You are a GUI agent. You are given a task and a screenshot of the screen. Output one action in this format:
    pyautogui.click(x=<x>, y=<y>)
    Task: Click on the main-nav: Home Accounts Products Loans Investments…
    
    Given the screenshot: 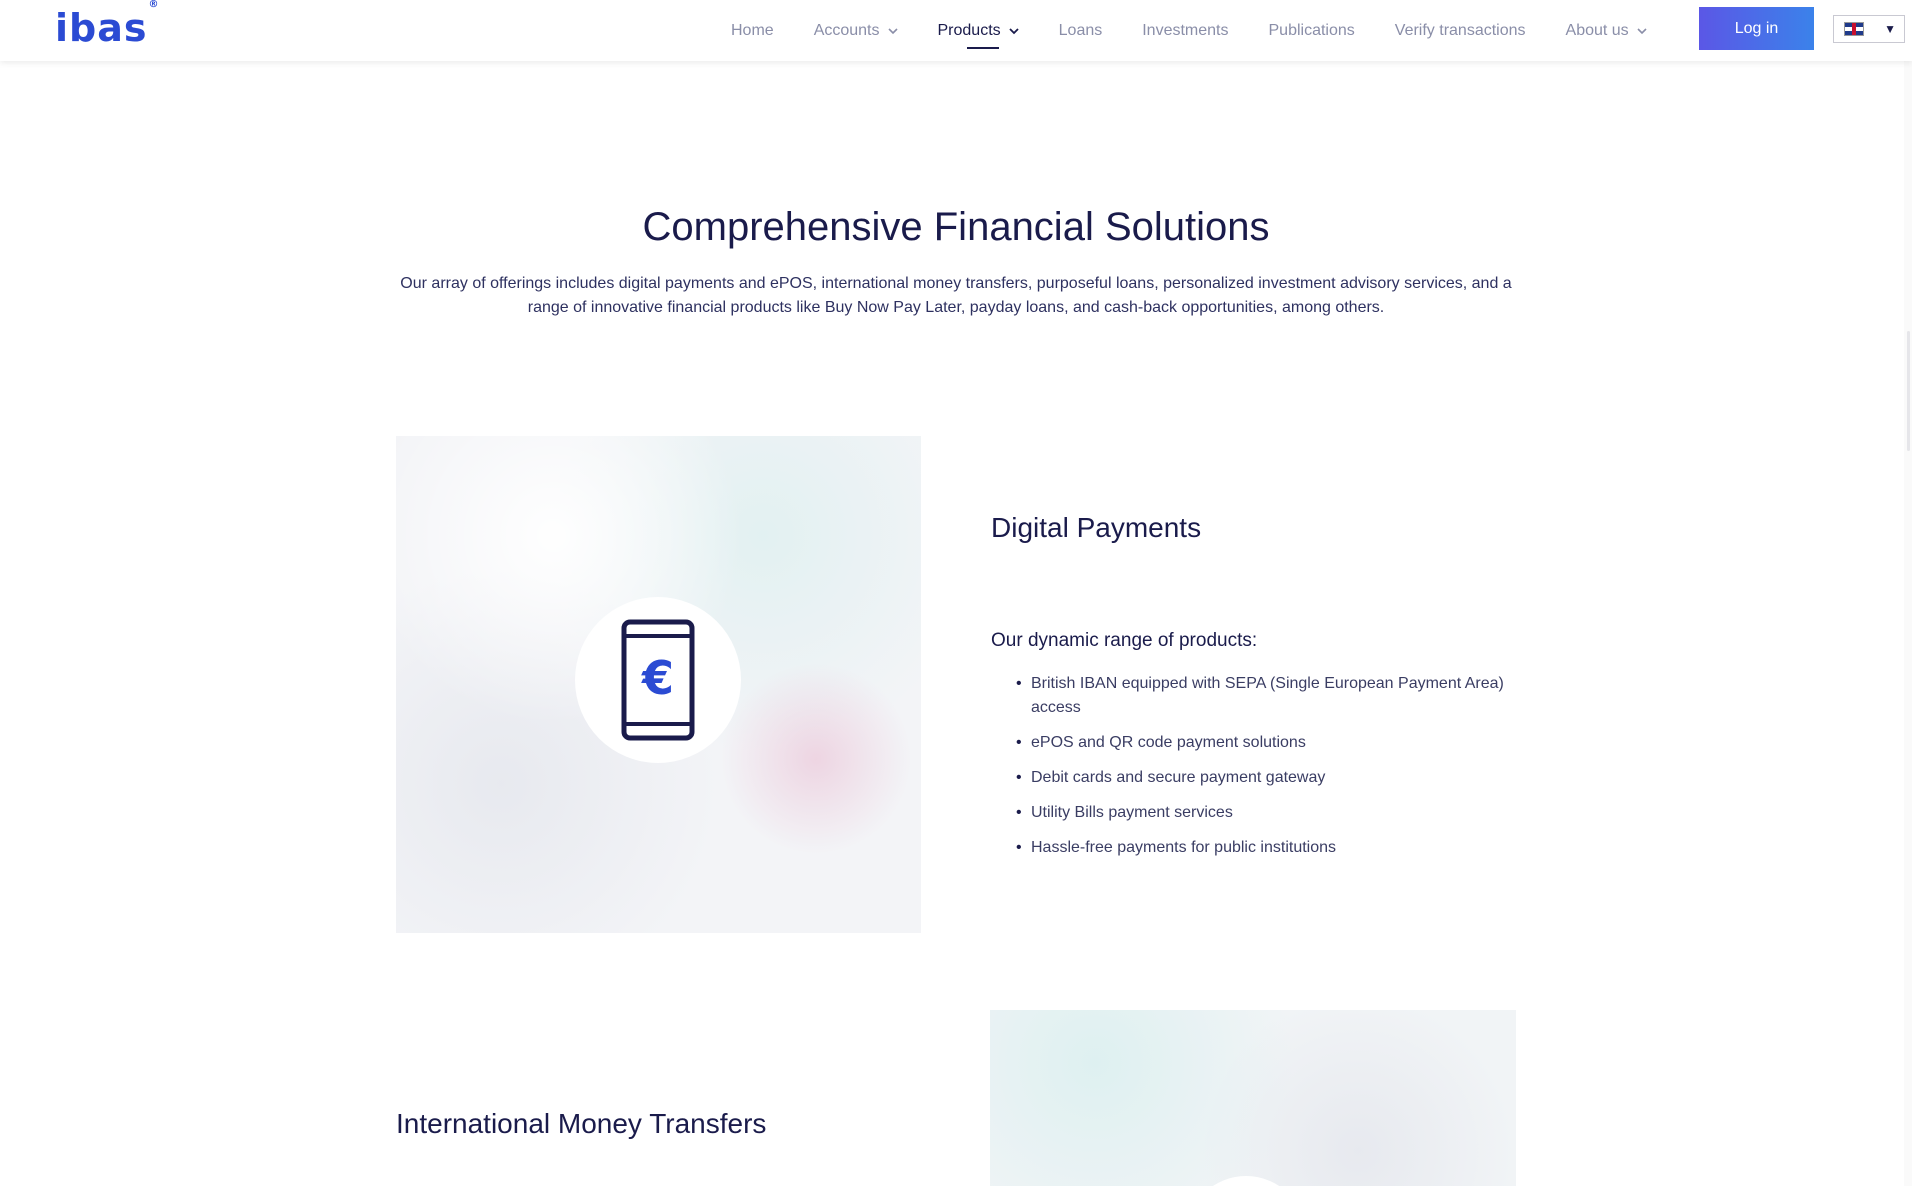 What is the action you would take?
    pyautogui.click(x=1209, y=30)
    